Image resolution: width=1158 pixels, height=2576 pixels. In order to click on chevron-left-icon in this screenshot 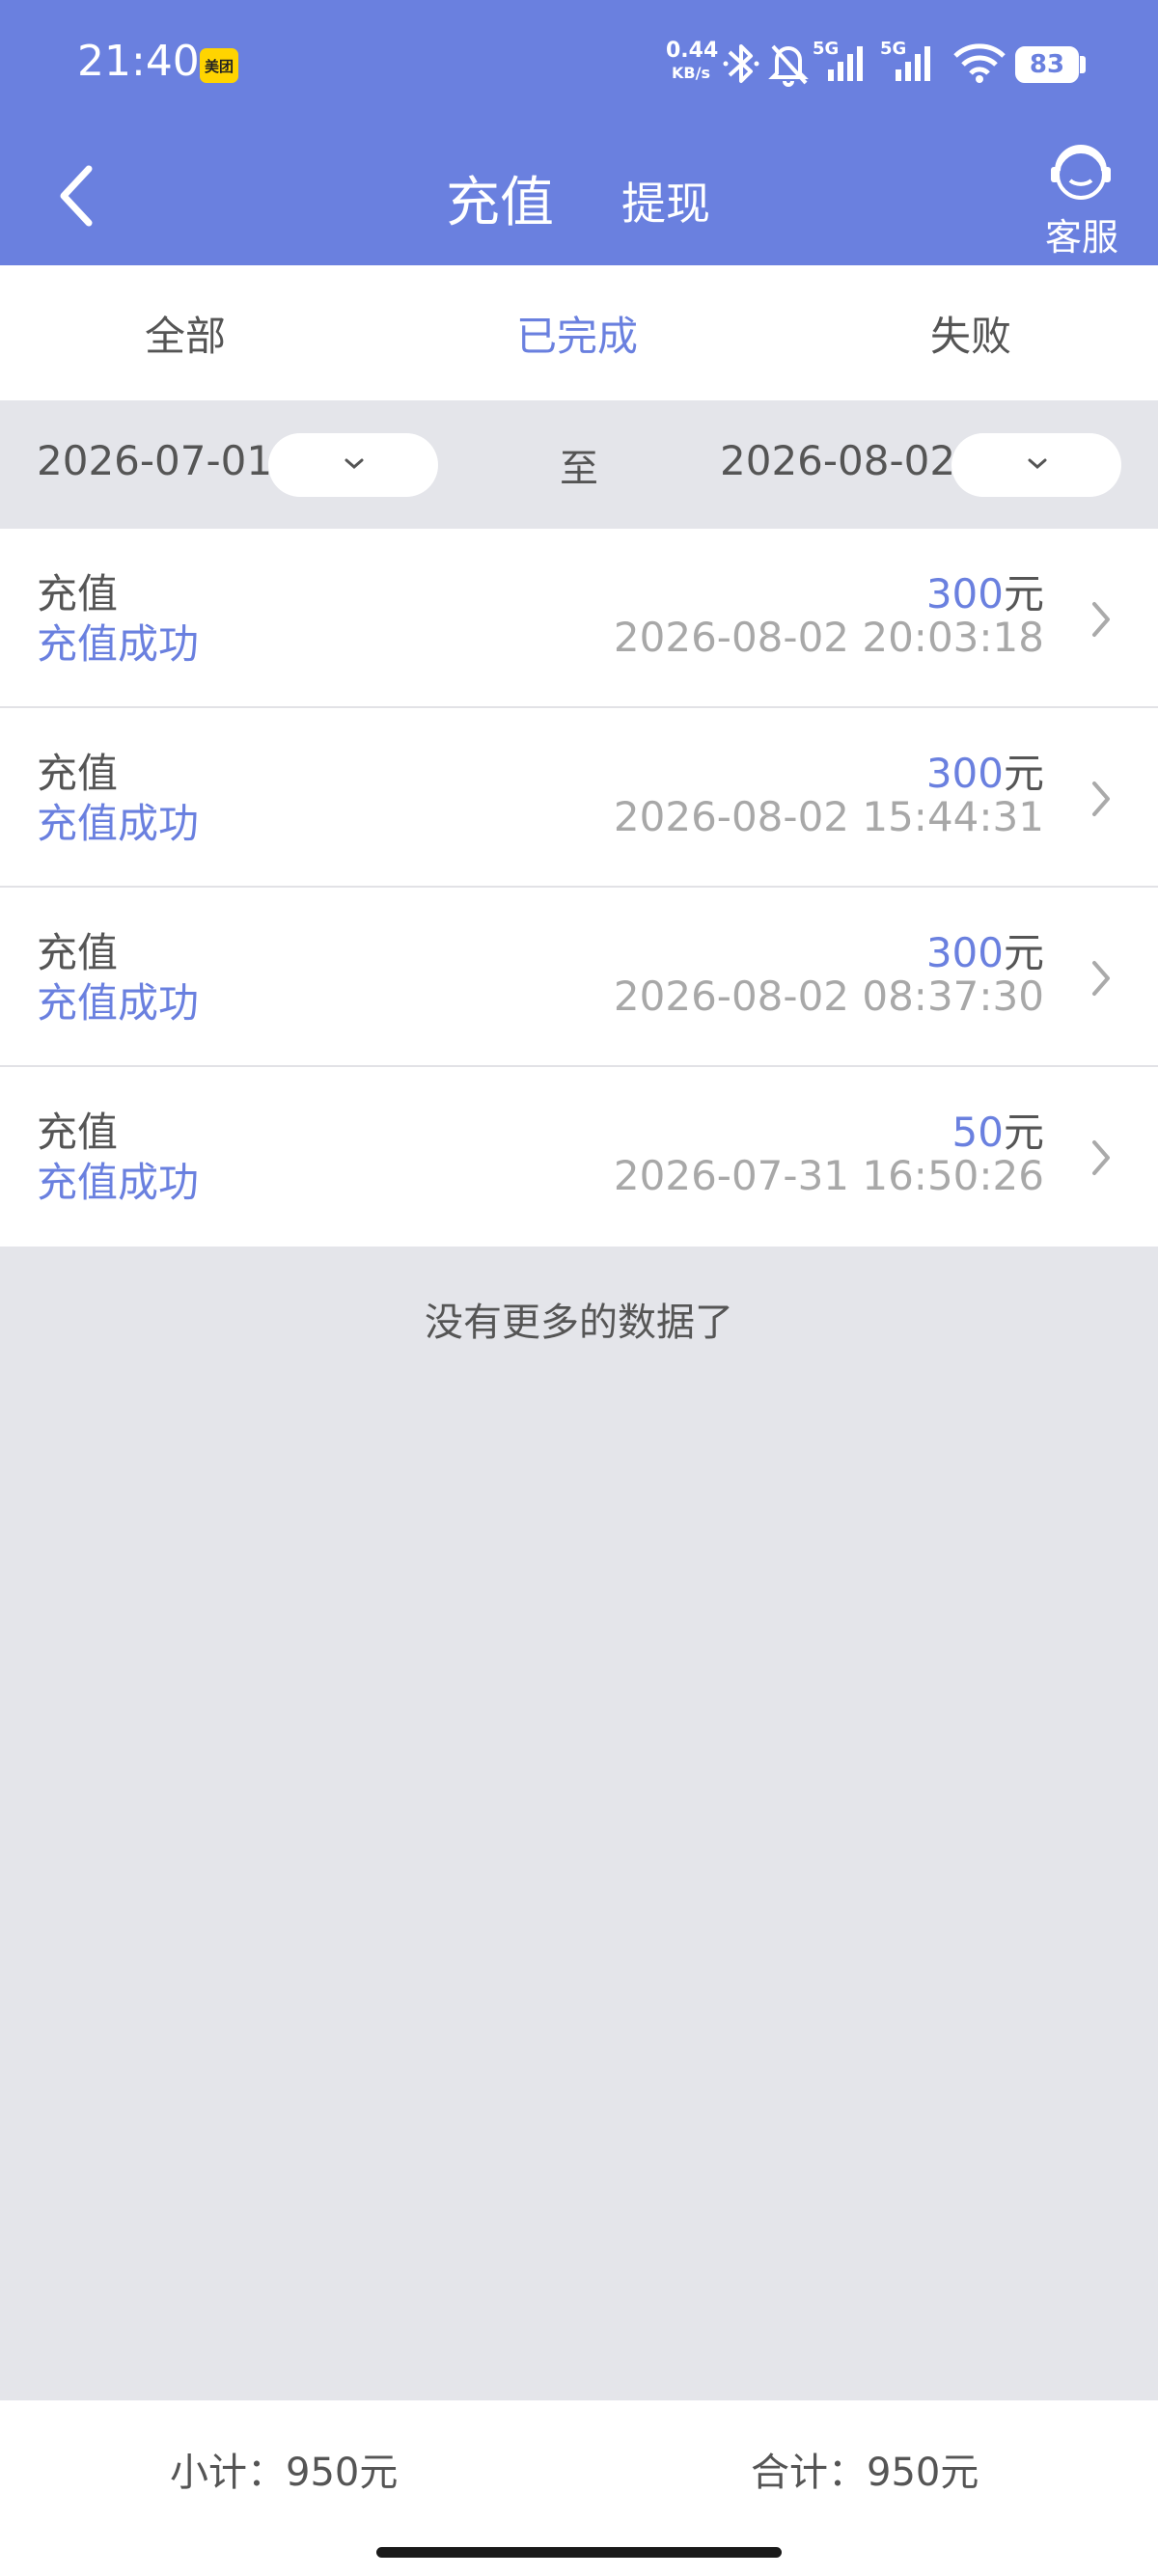, I will do `click(76, 196)`.